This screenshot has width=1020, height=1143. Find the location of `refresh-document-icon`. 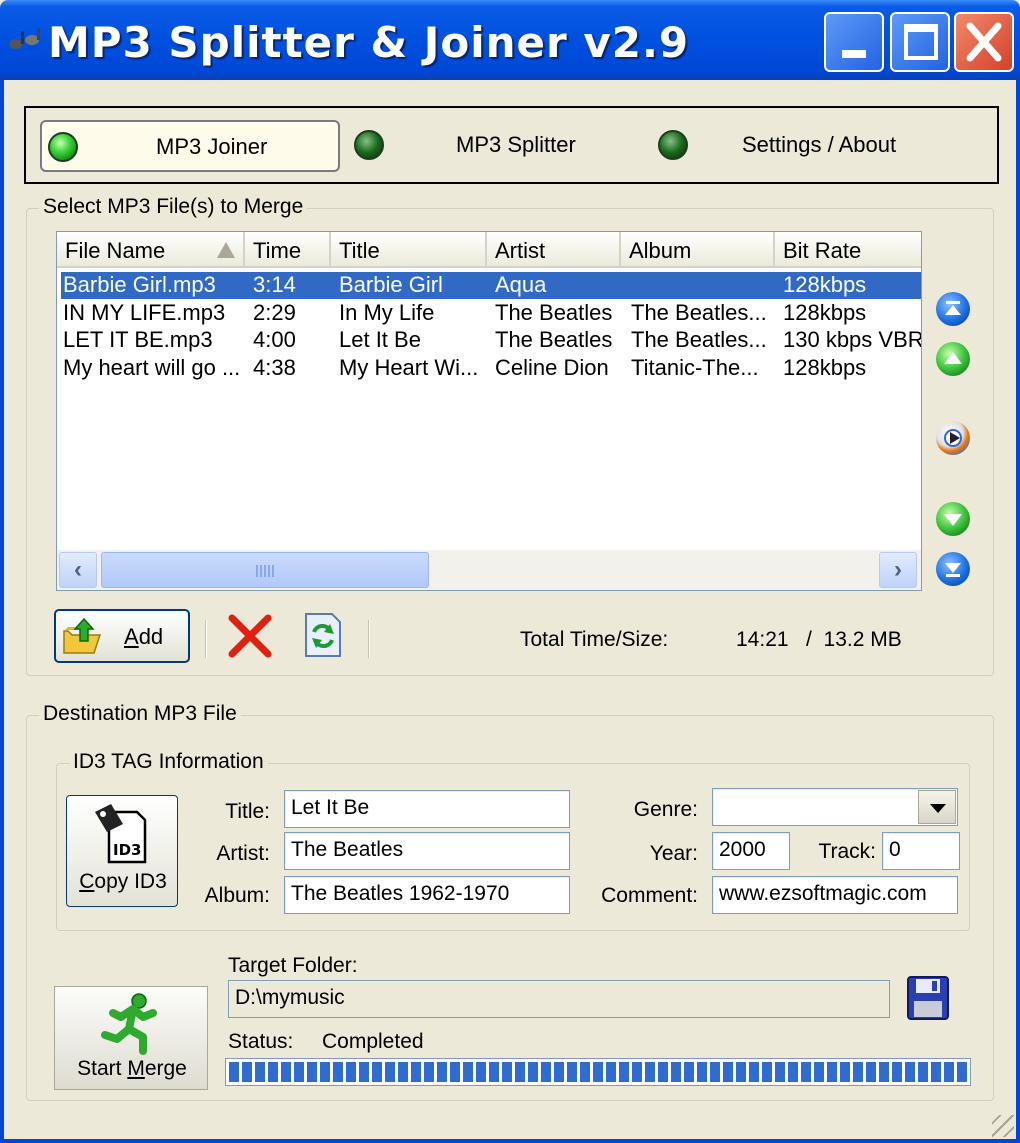

refresh-document-icon is located at coordinates (323, 635).